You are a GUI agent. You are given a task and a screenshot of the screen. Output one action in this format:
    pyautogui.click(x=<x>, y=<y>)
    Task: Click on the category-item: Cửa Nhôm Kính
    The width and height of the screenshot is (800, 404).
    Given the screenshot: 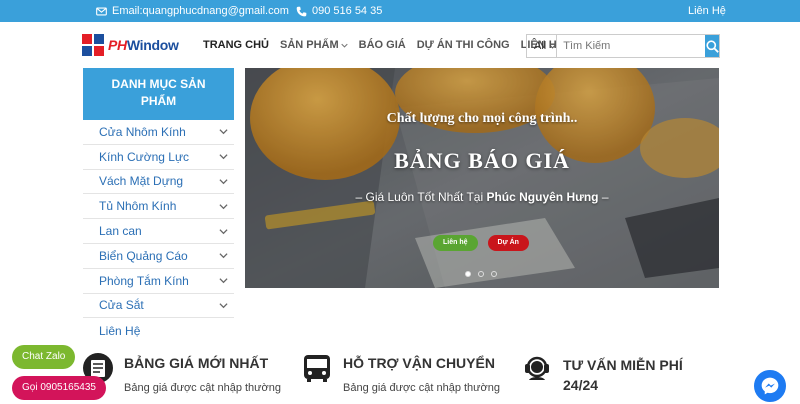 What is the action you would take?
    pyautogui.click(x=158, y=132)
    